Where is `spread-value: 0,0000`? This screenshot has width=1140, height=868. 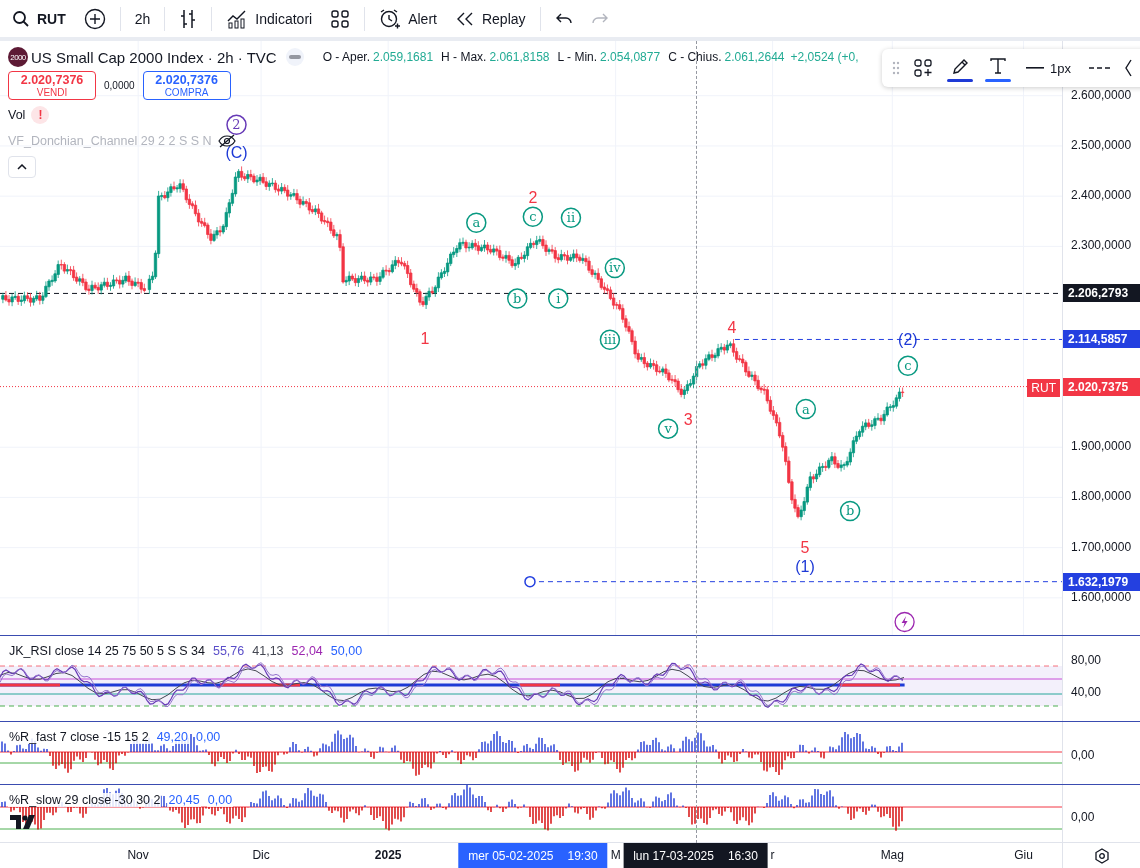
spread-value: 0,0000 is located at coordinates (119, 85).